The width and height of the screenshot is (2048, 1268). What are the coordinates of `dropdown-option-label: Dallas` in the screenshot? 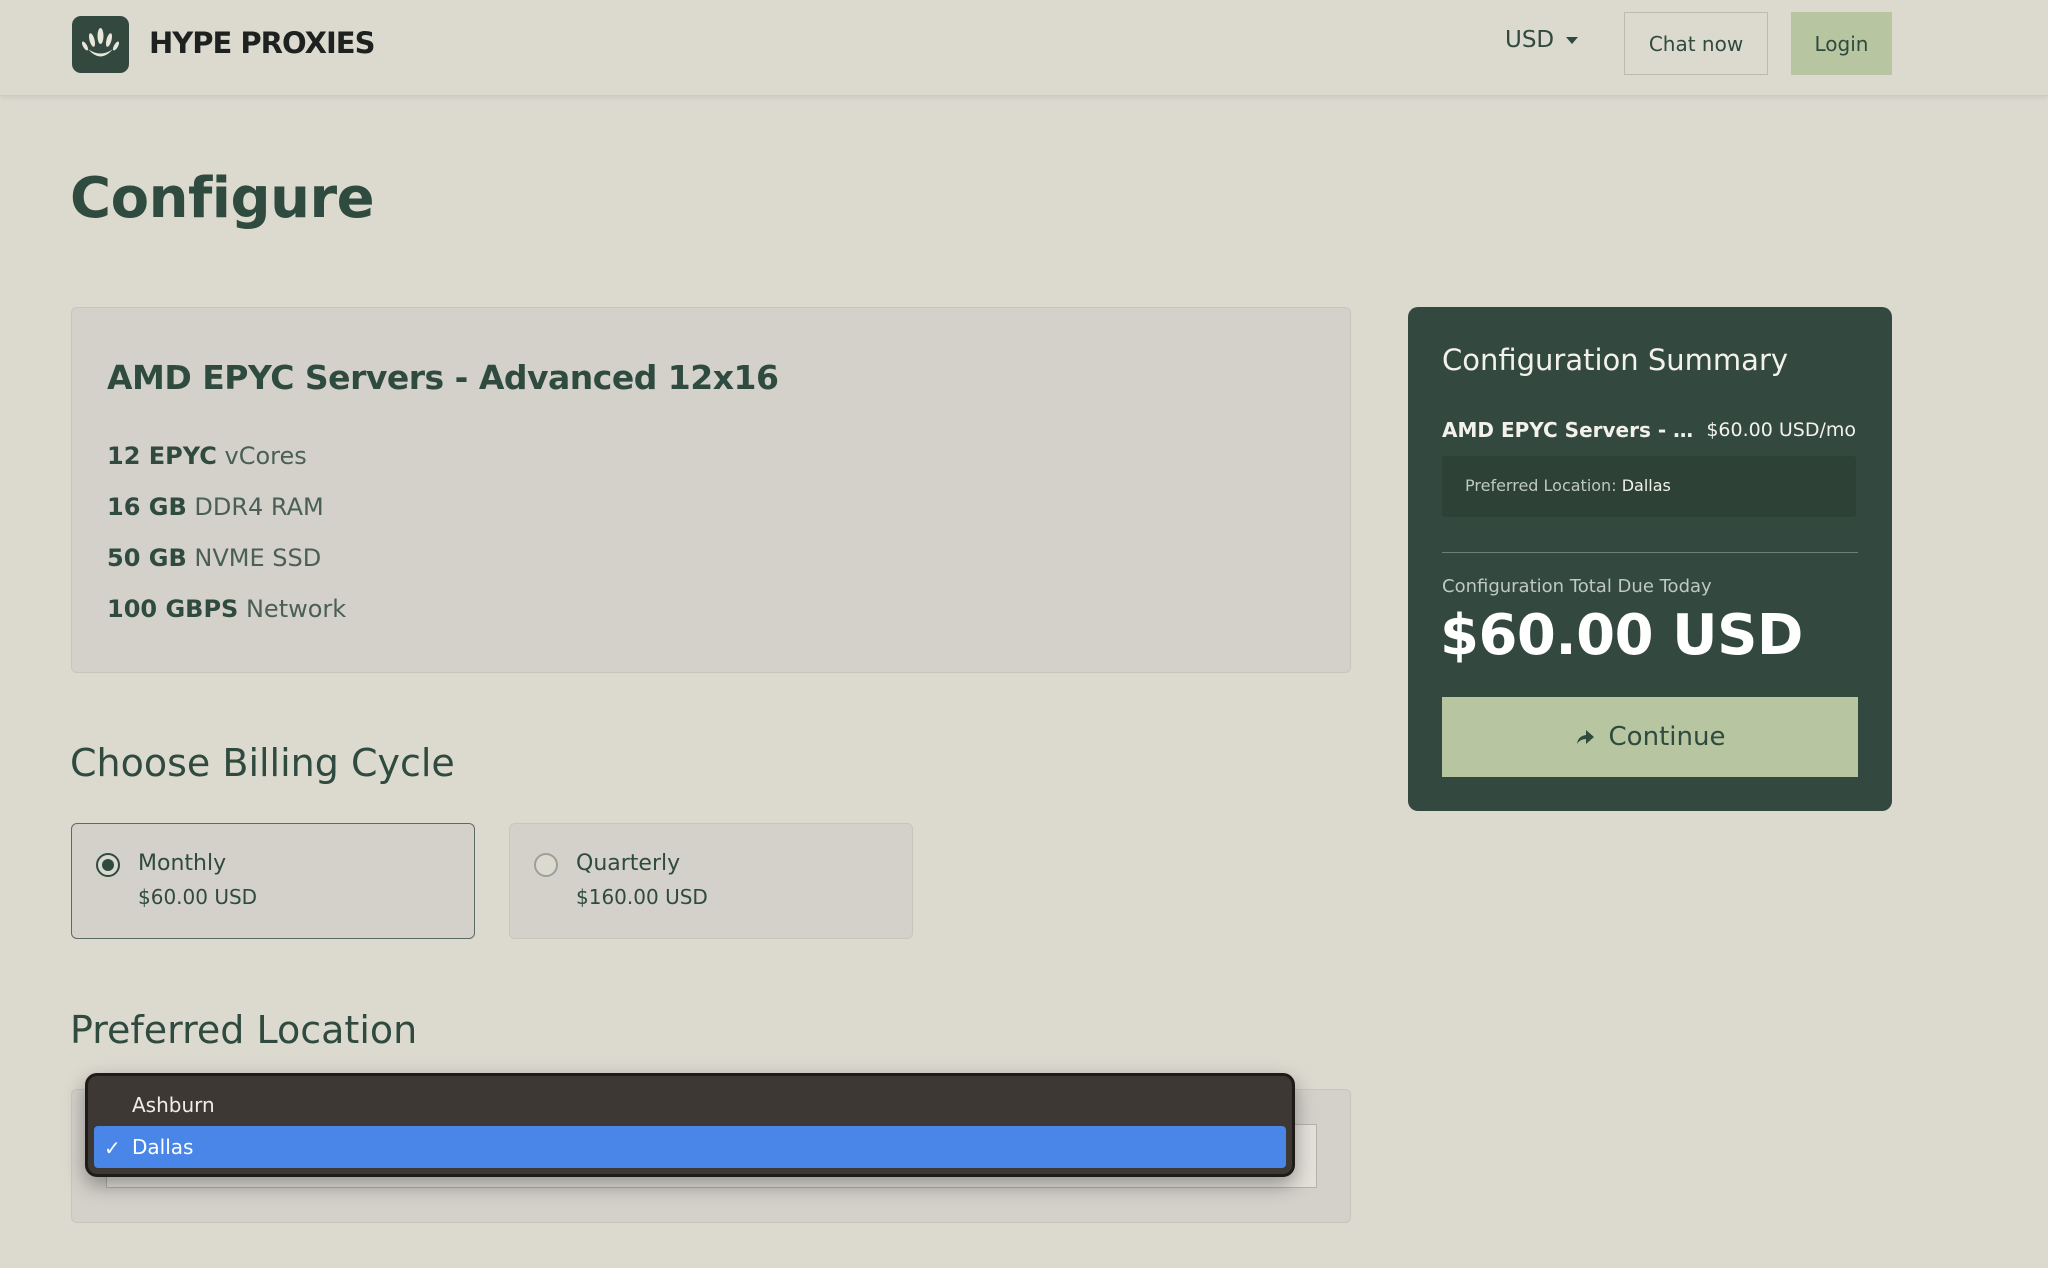 It's located at (163, 1147).